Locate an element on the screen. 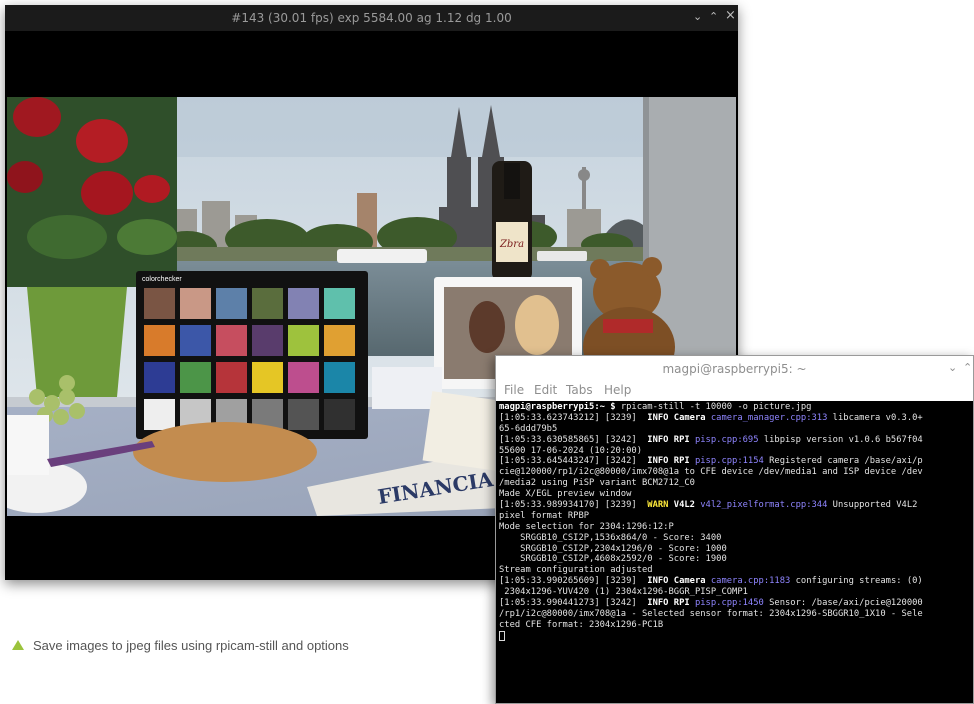 The image size is (974, 704). terminal-segment: /media2 using PiSP variant BCM2712_C0 is located at coordinates (597, 483).